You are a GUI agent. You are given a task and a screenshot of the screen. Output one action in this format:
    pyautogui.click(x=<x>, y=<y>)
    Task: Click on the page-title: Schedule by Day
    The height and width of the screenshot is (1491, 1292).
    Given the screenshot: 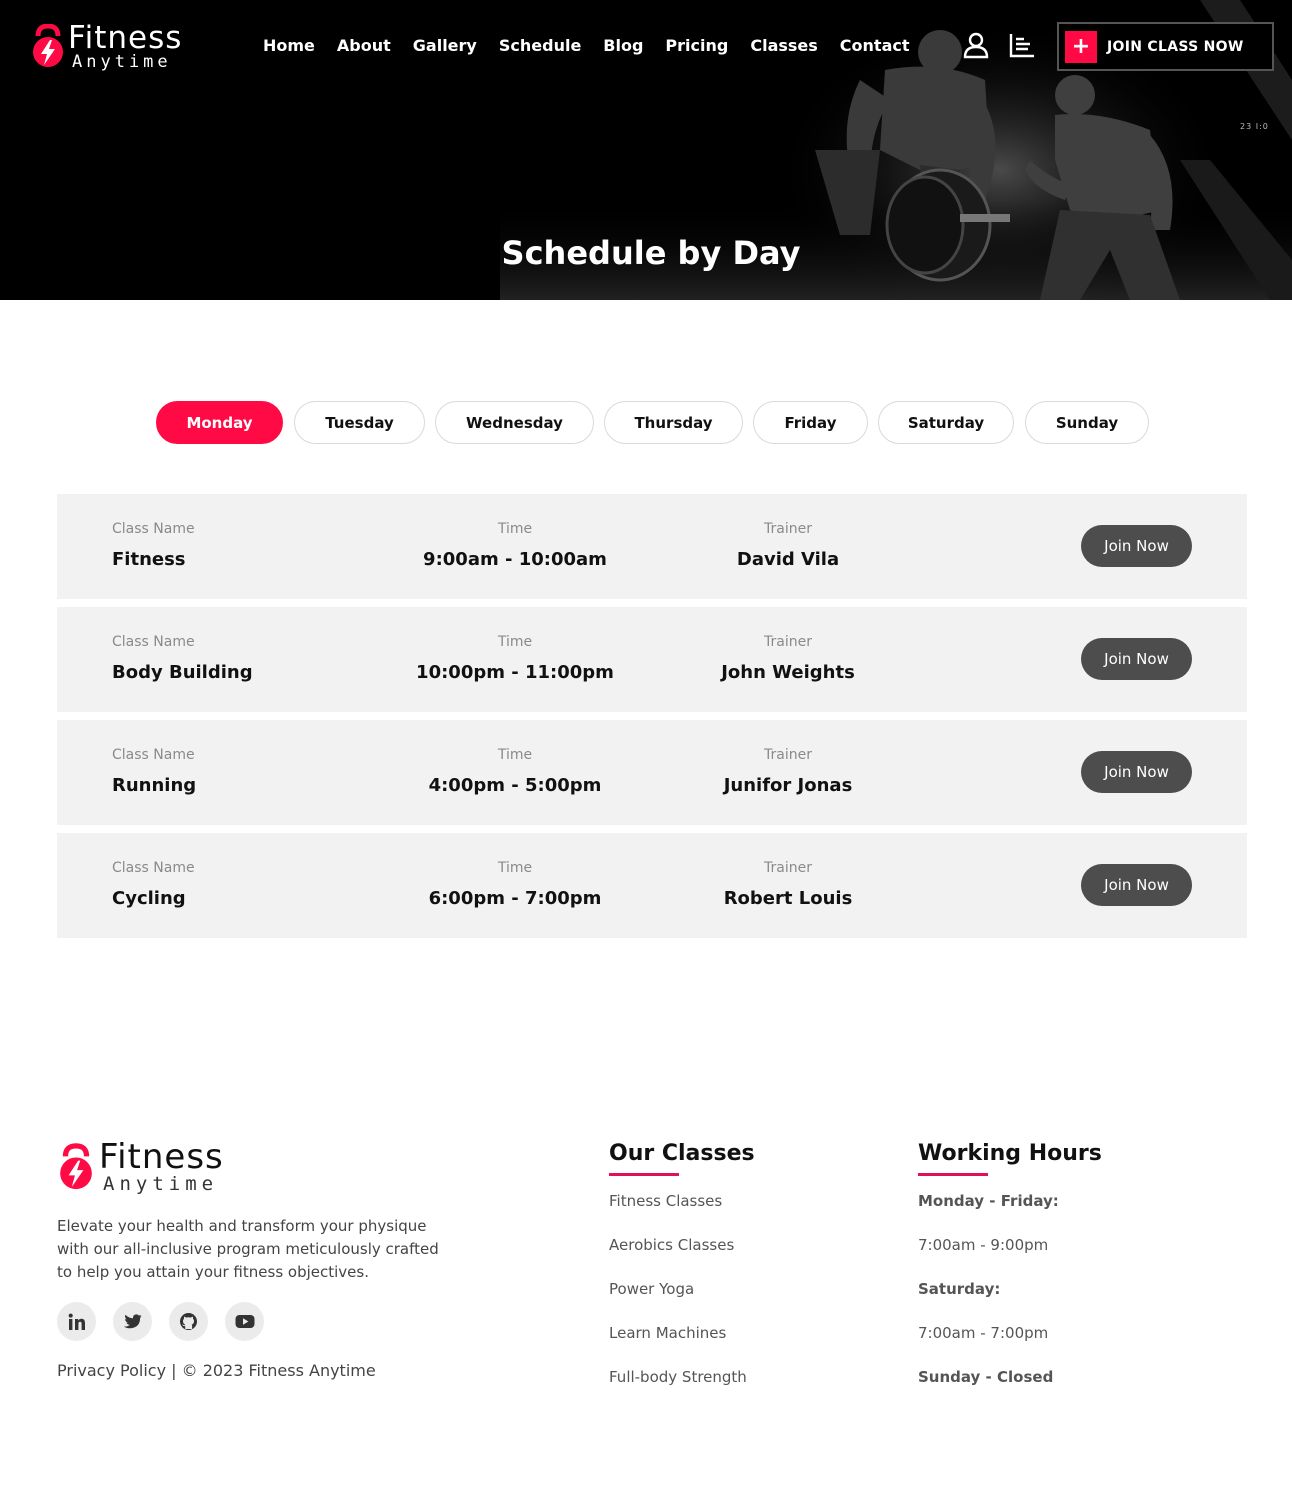 What is the action you would take?
    pyautogui.click(x=651, y=253)
    